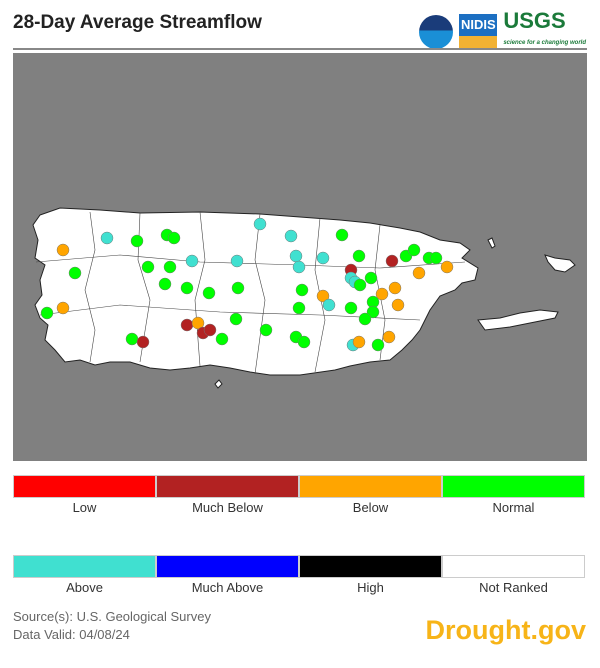  What do you see at coordinates (227, 486) in the screenshot?
I see `legend-swatch-much-below` at bounding box center [227, 486].